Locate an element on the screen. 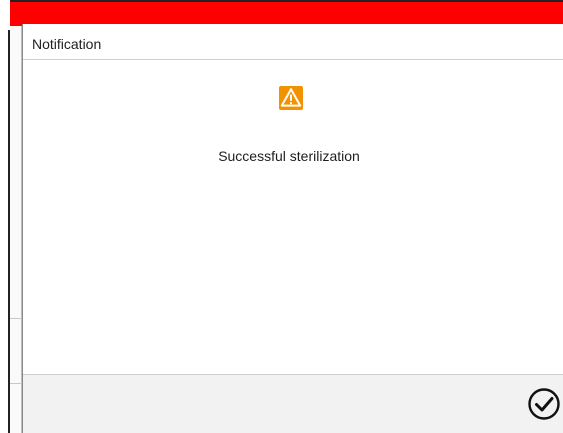  status-bar is located at coordinates (286, 13).